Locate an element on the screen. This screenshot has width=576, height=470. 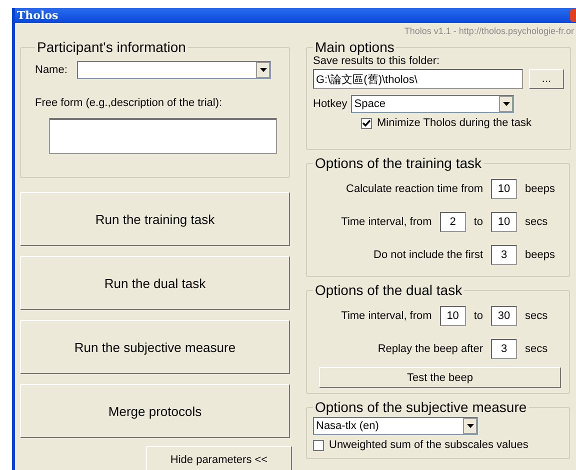
action-button: Run the dual task is located at coordinates (155, 283).